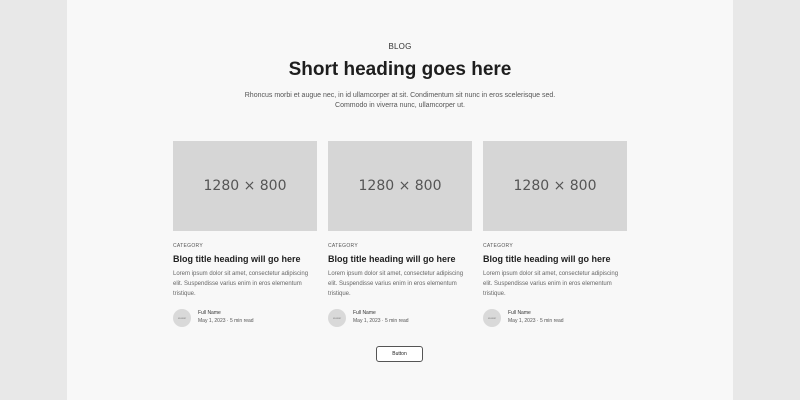 This screenshot has height=400, width=800. What do you see at coordinates (399, 354) in the screenshot?
I see `view-all-button: Button` at bounding box center [399, 354].